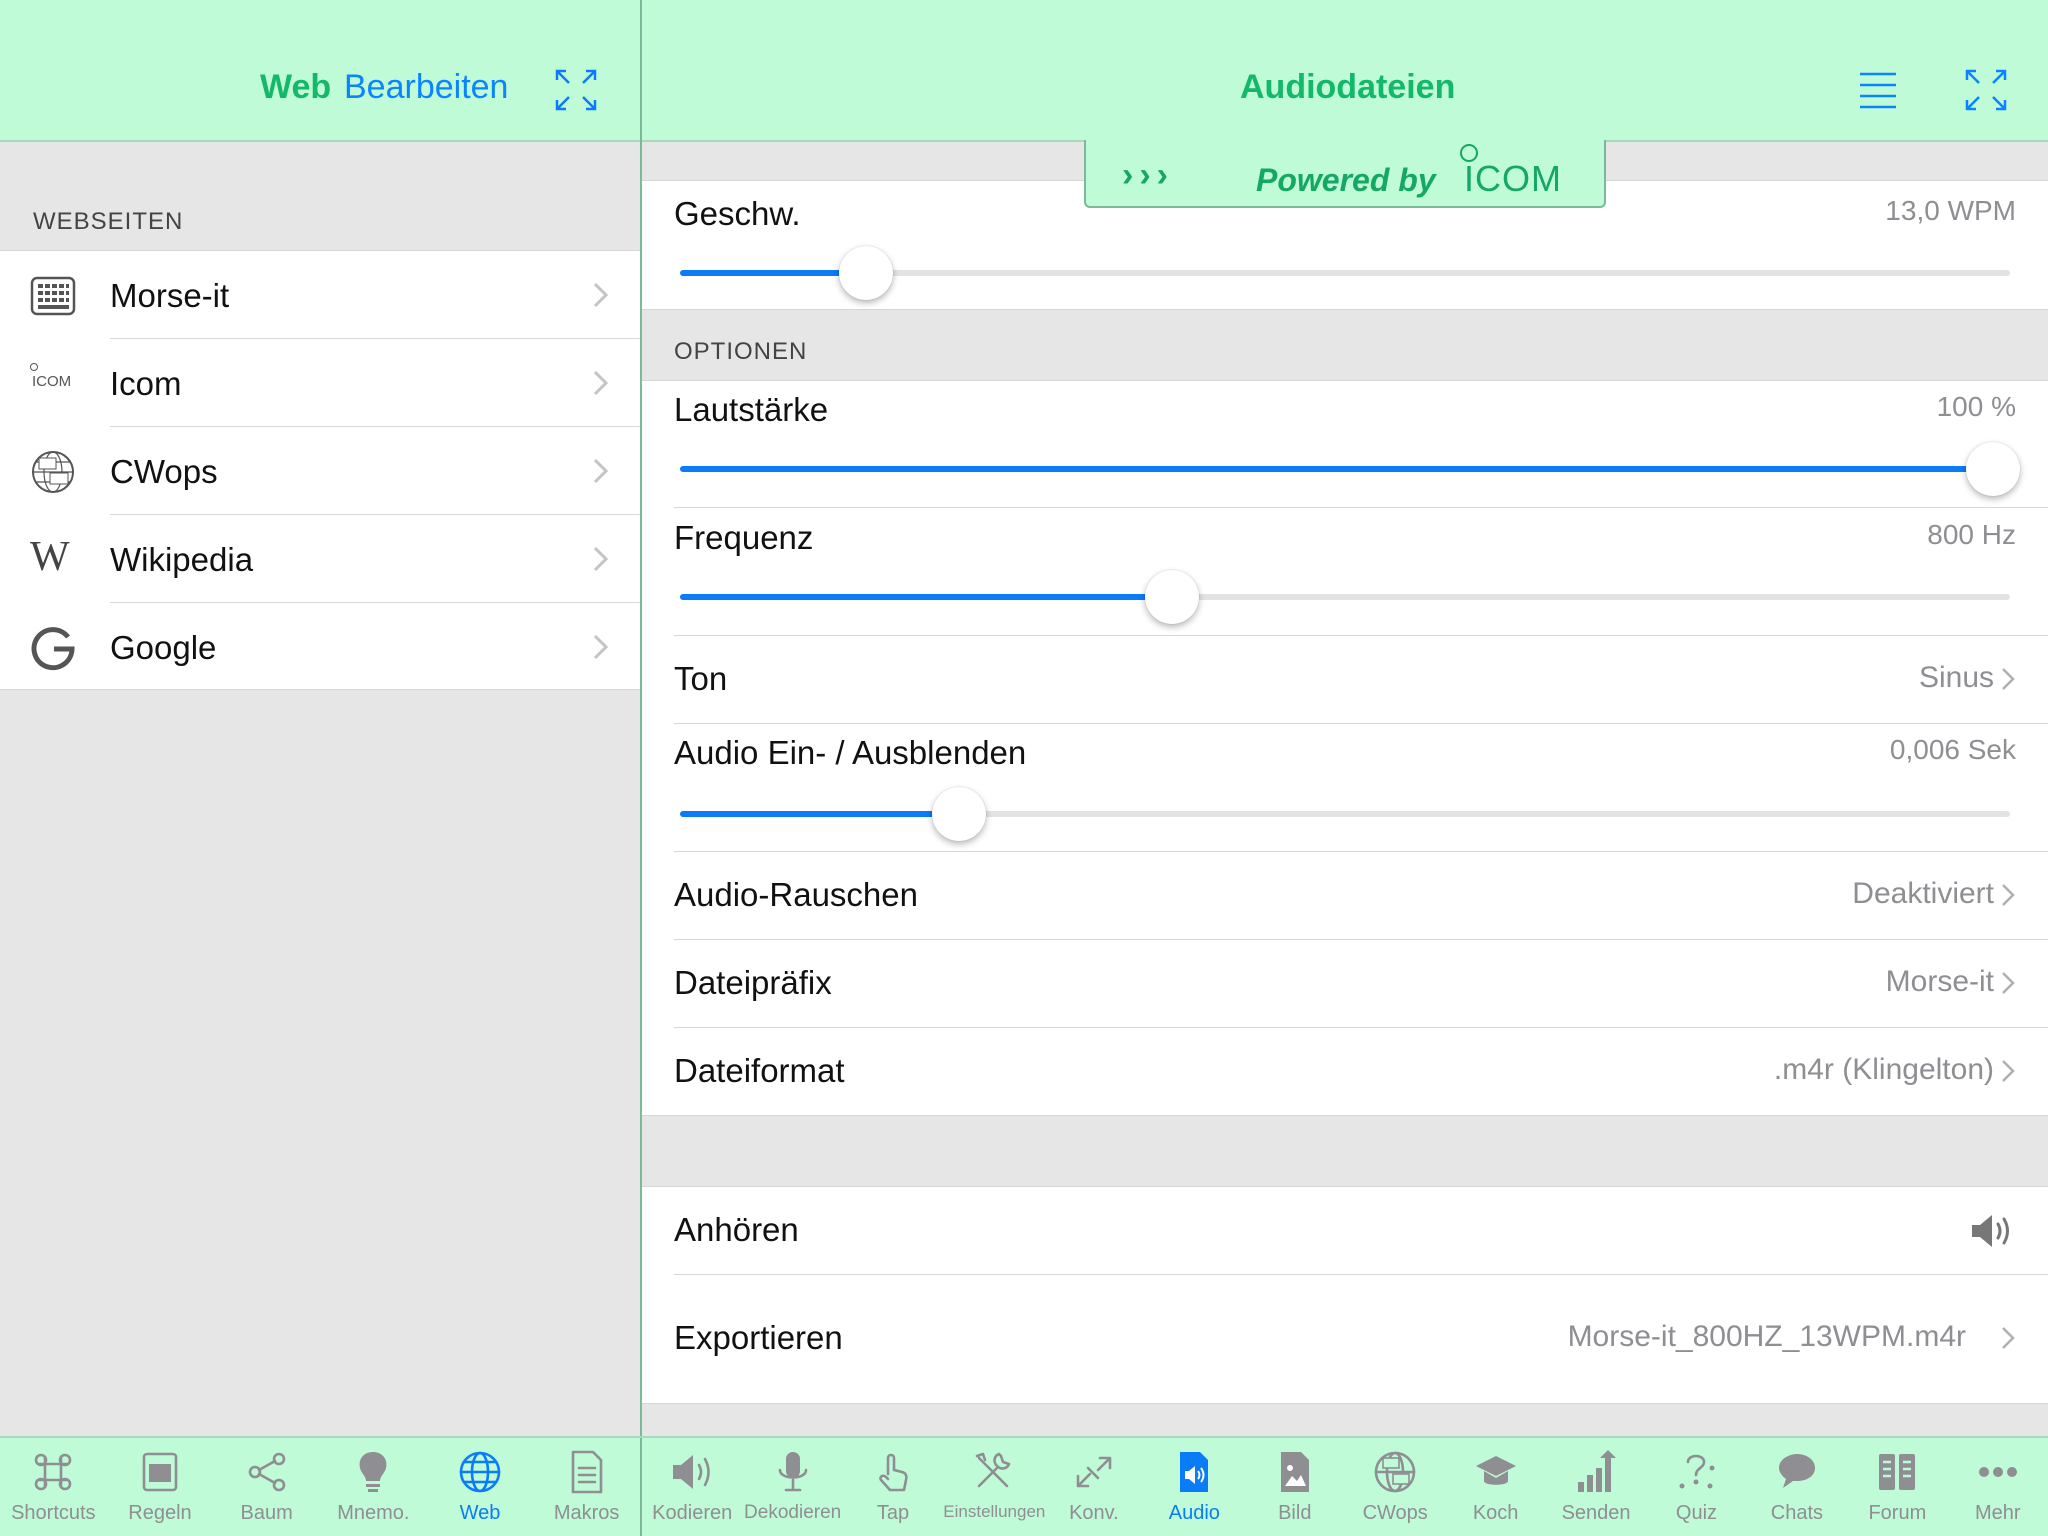 The image size is (2048, 1536). I want to click on tab-konv: Konv., so click(1094, 1486).